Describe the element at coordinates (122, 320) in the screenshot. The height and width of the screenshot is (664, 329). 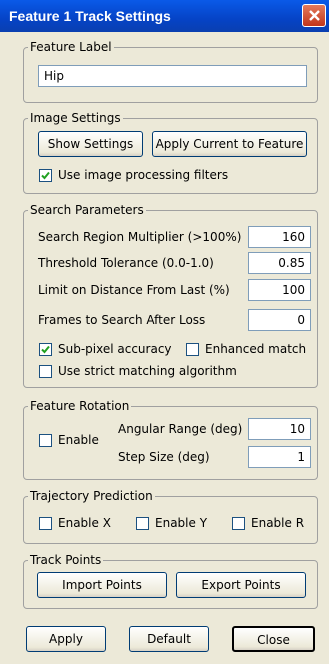
I see `frames-after-loss-label: Frames to Search After Loss` at that location.